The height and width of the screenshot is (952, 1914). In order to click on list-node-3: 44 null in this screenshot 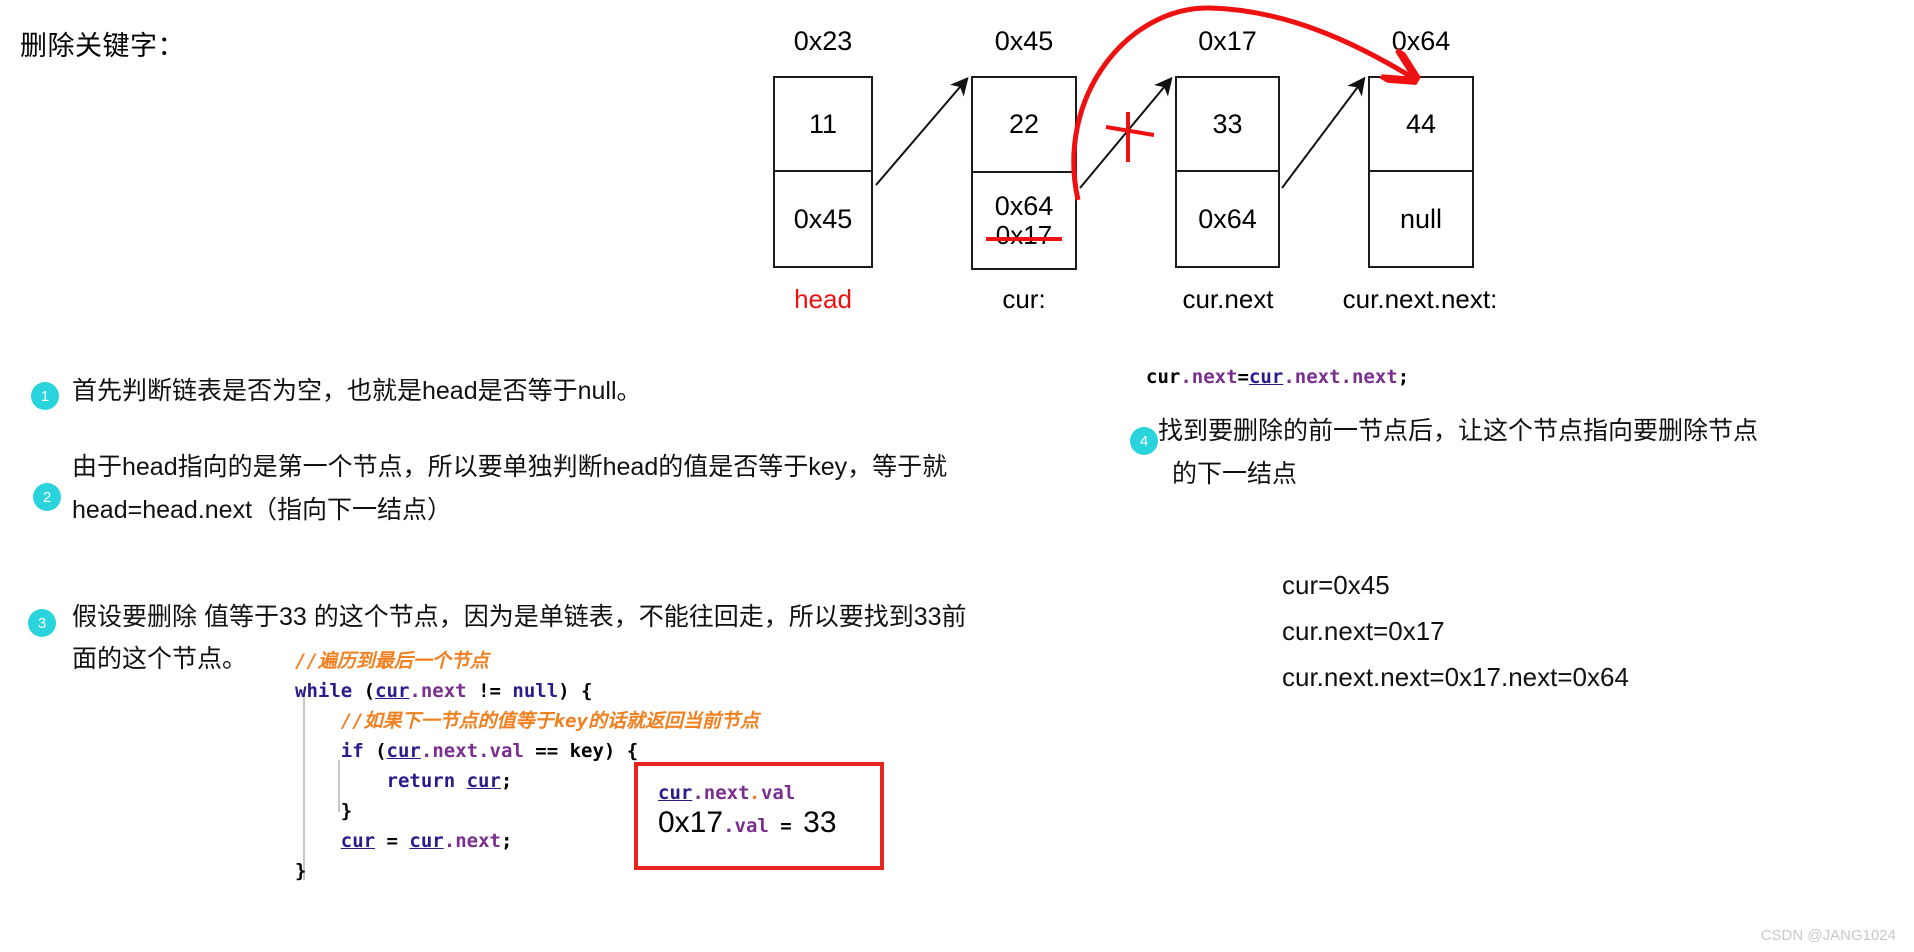, I will do `click(1421, 172)`.